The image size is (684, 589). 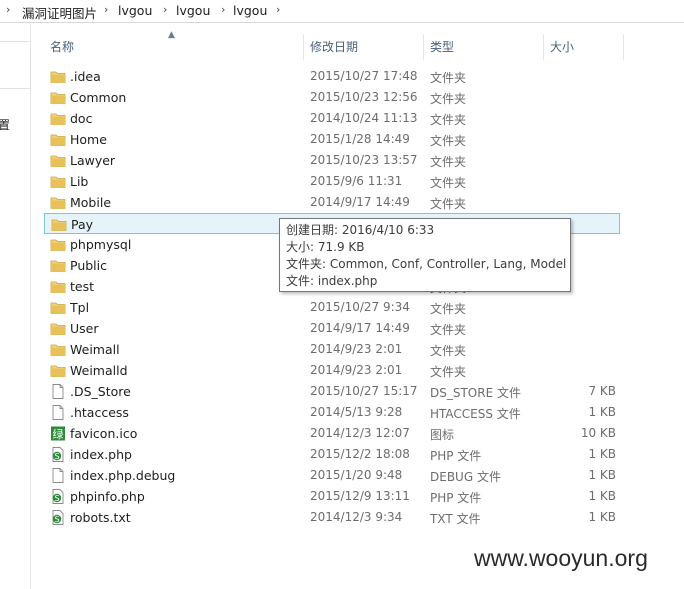 I want to click on file-list-row: Weimall 2014/9/23 2:01 文件夹, so click(x=332, y=349).